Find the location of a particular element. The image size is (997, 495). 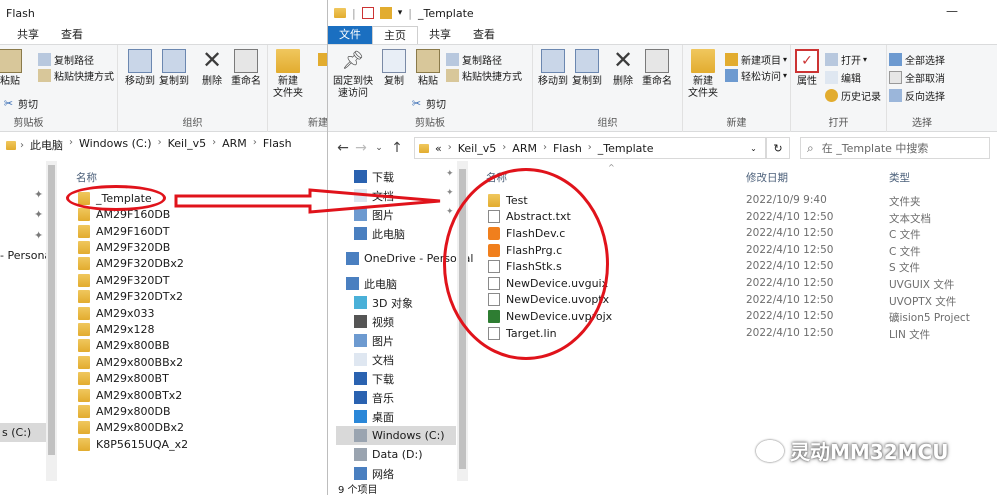

bg-nav-scroll-thumb is located at coordinates (51, 310).